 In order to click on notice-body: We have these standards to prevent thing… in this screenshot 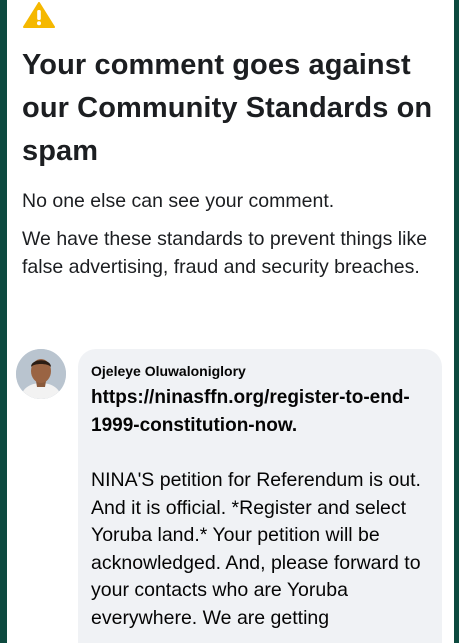, I will do `click(225, 253)`.